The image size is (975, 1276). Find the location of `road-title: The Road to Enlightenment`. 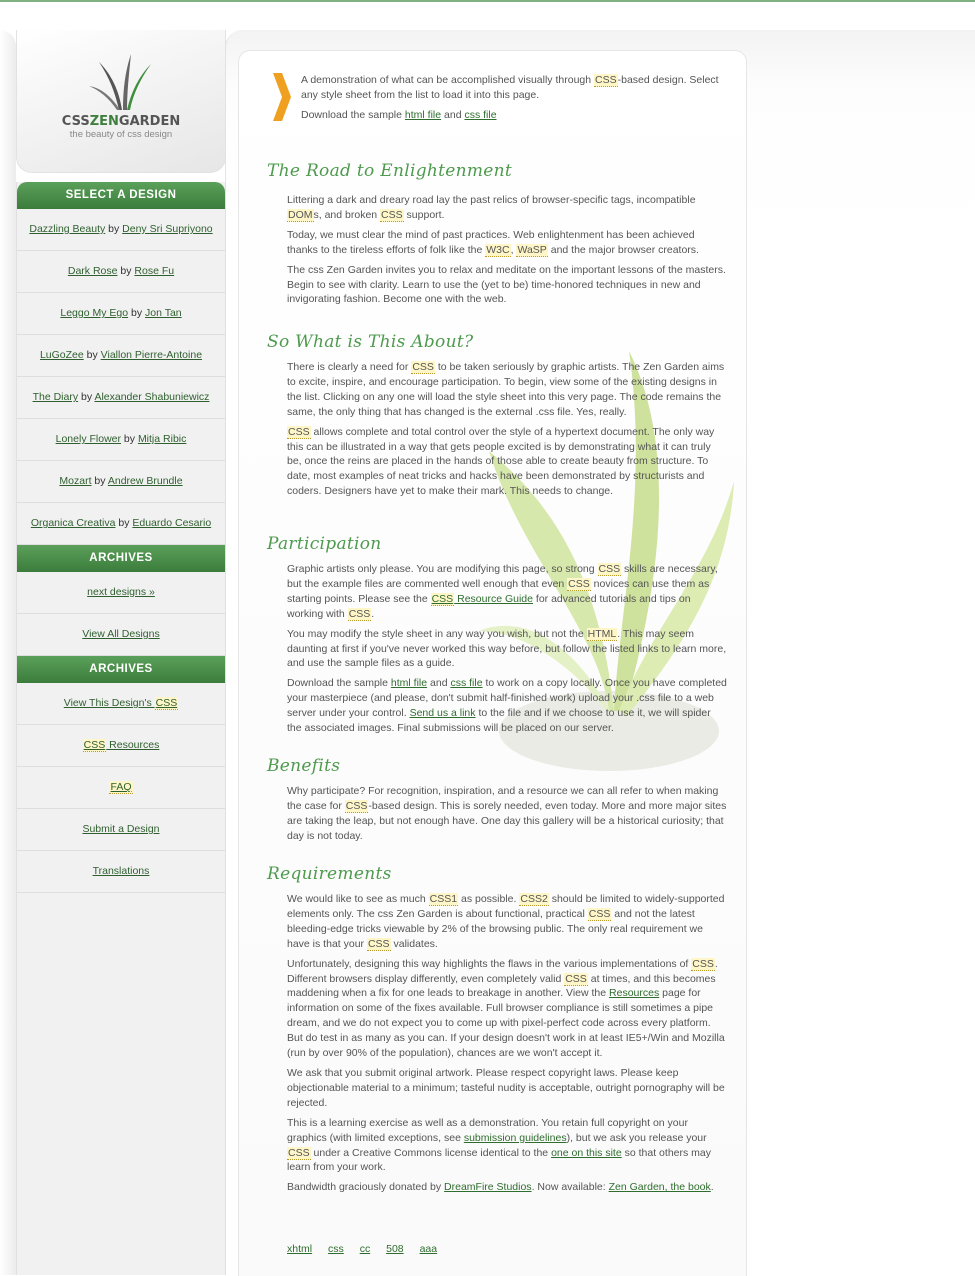

road-title: The Road to Enlightenment is located at coordinates (390, 171).